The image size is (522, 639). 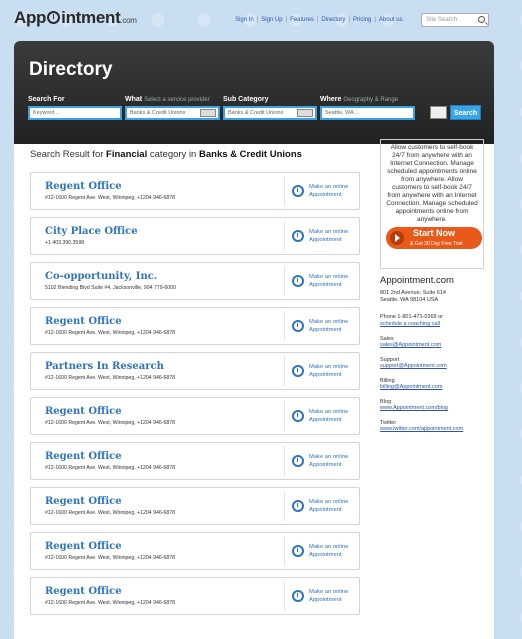 I want to click on address-line-1: 801 2nd Avenue, Suite 614, so click(x=413, y=293).